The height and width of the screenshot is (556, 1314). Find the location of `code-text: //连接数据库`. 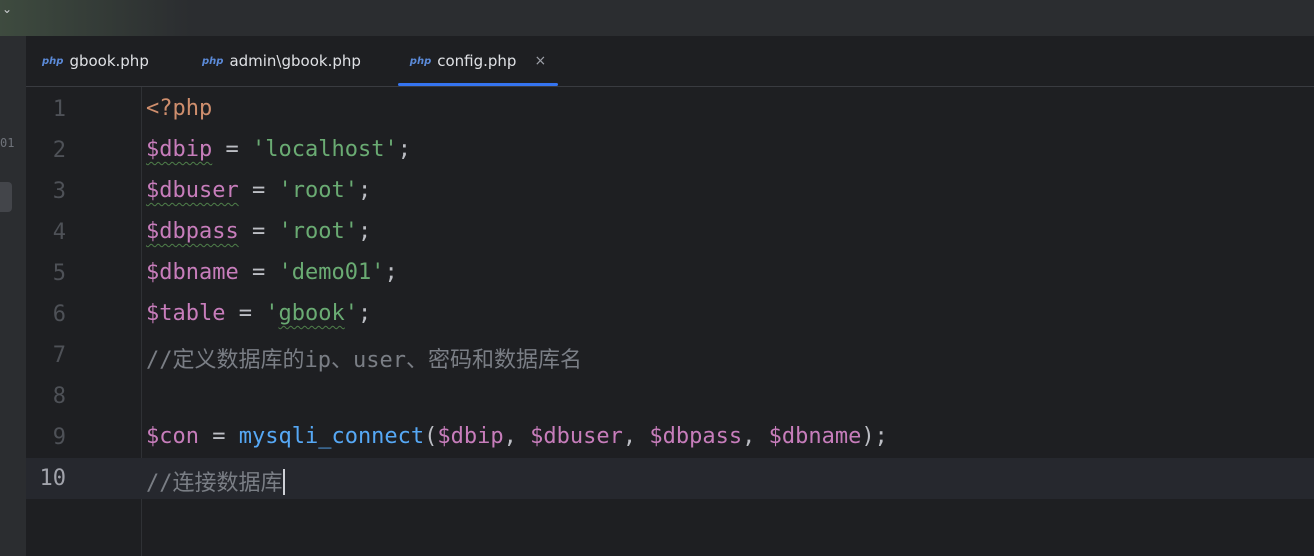

code-text: //连接数据库 is located at coordinates (215, 481).